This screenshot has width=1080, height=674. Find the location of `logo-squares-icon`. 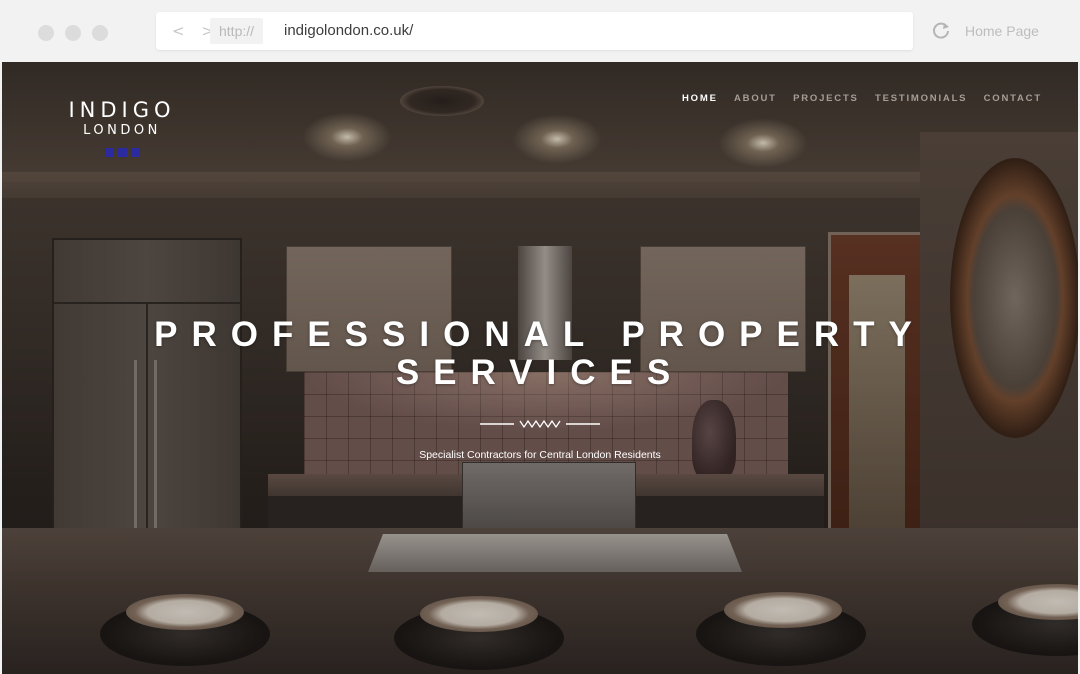

logo-squares-icon is located at coordinates (122, 150).